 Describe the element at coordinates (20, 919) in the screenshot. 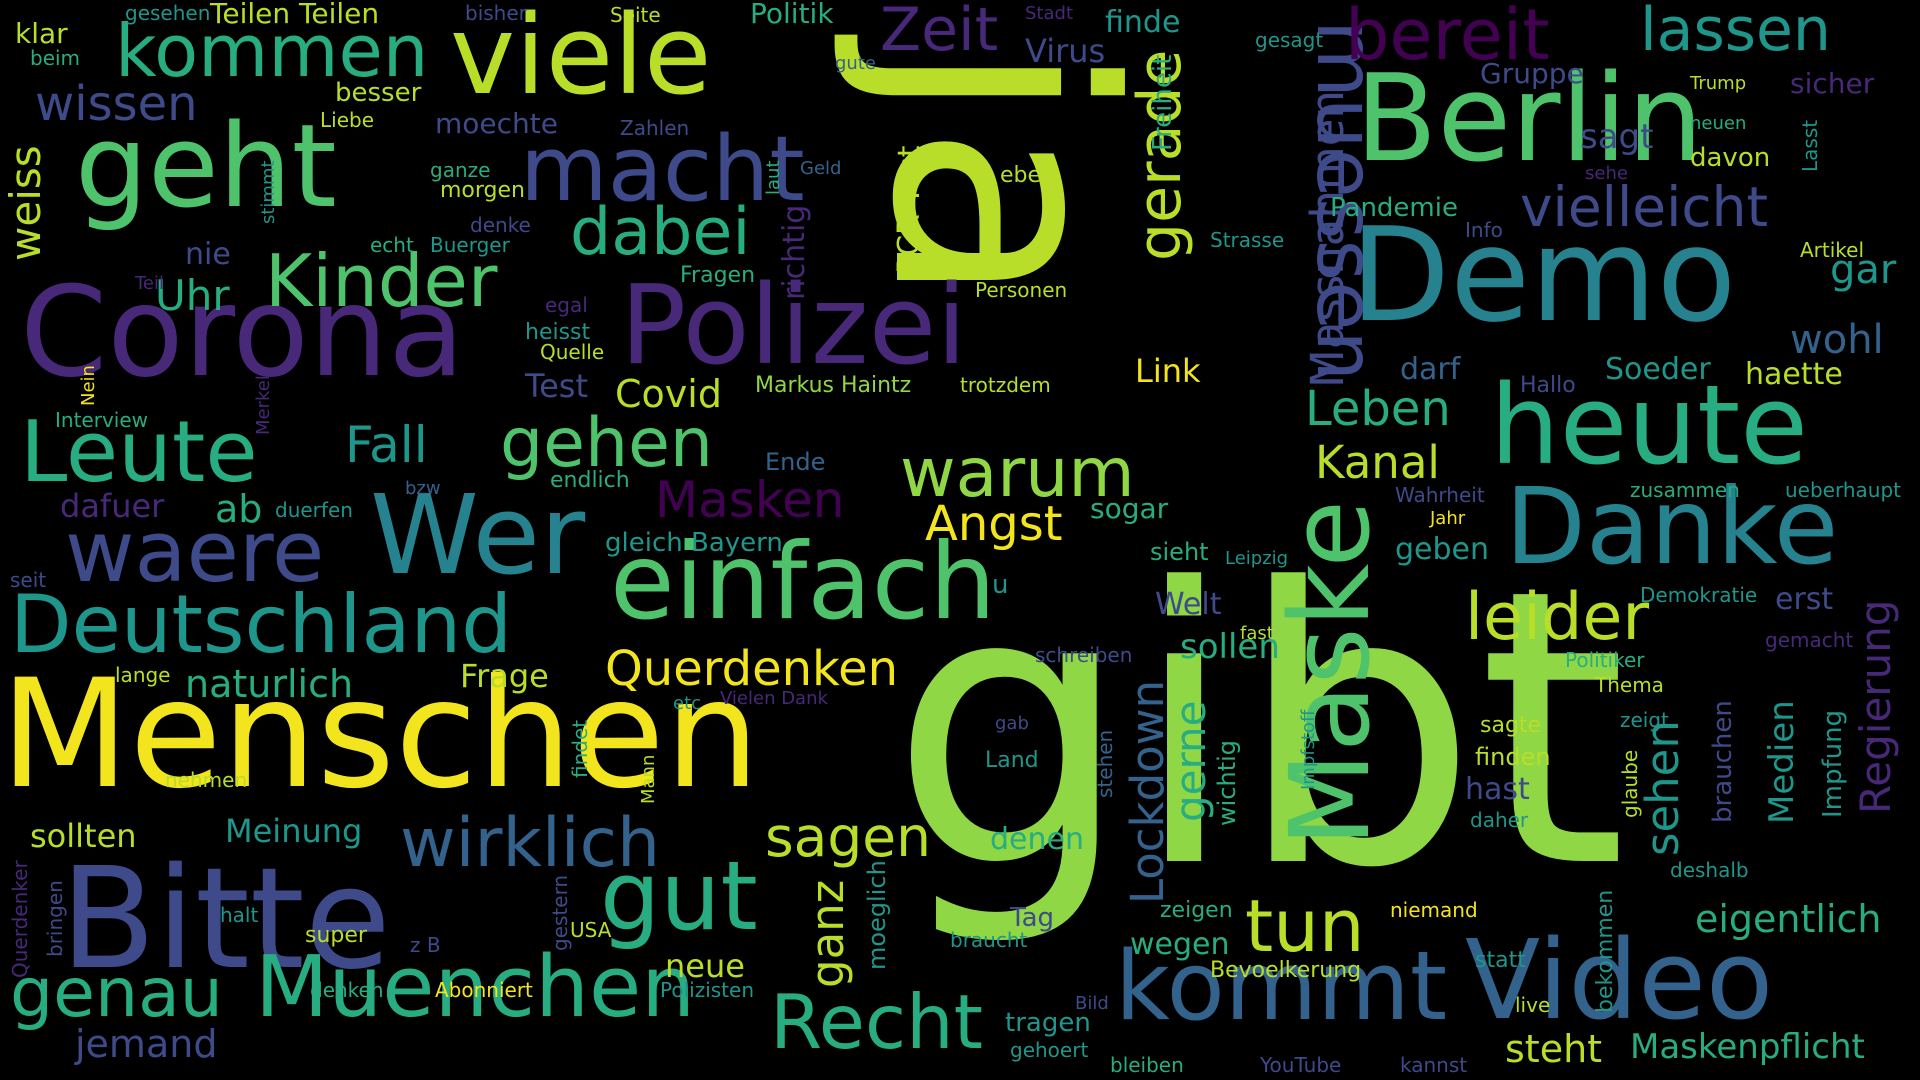

I see `cloud-word: Querdenker` at that location.